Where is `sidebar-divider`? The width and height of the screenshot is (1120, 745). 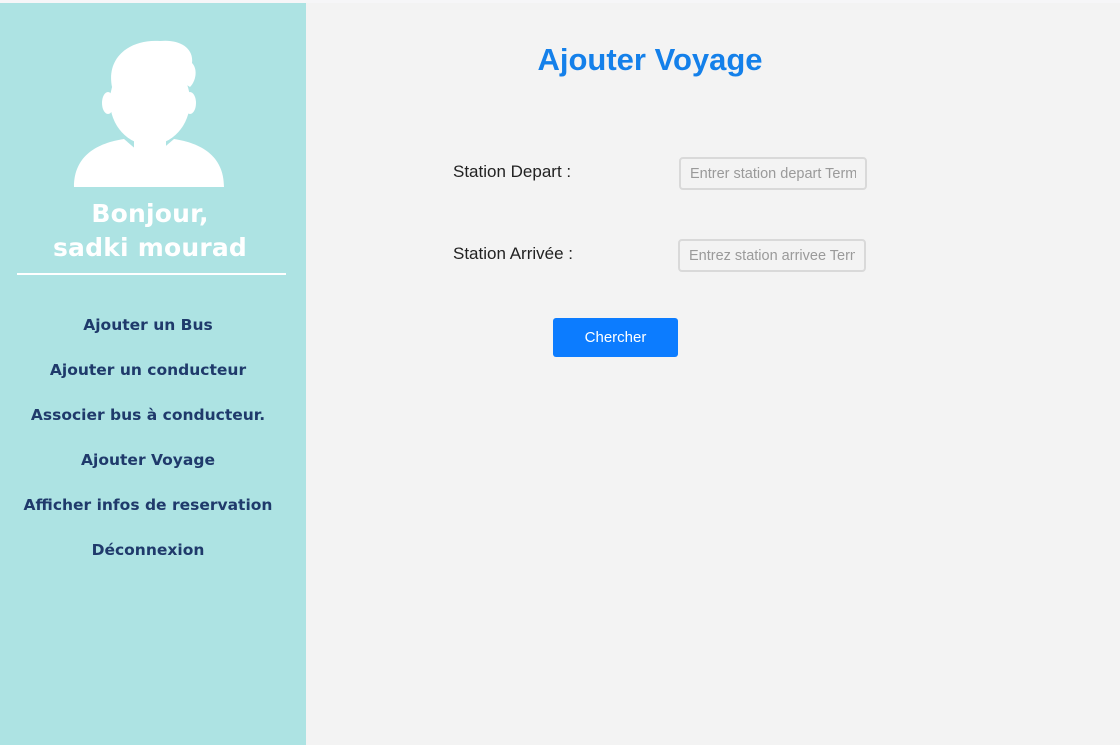
sidebar-divider is located at coordinates (151, 274).